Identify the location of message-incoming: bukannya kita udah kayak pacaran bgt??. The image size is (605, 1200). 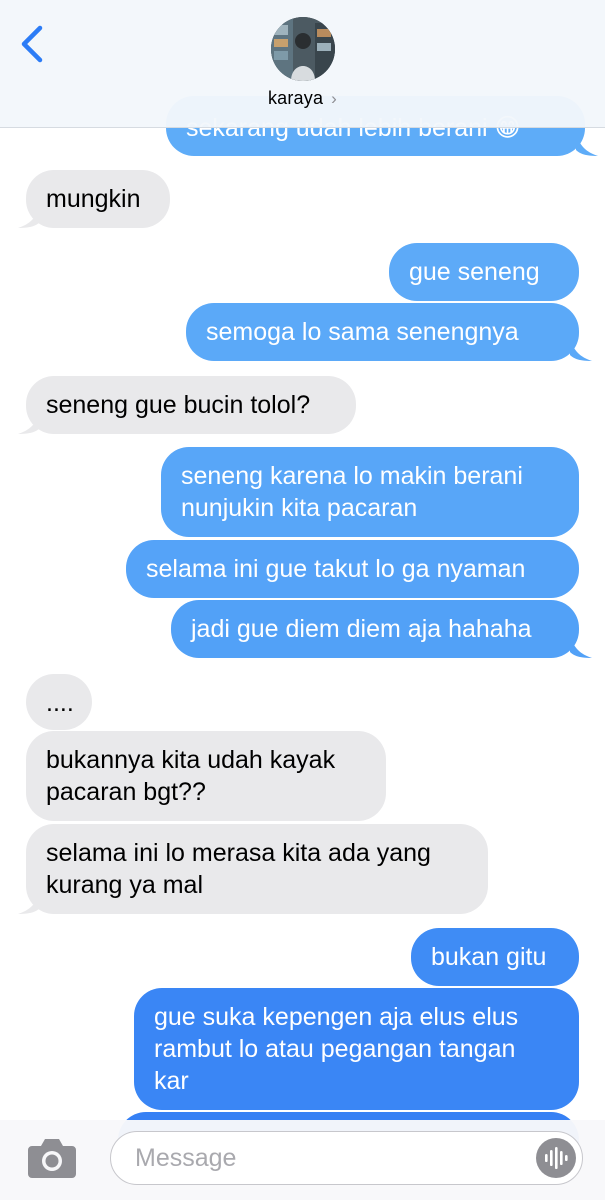
(206, 776).